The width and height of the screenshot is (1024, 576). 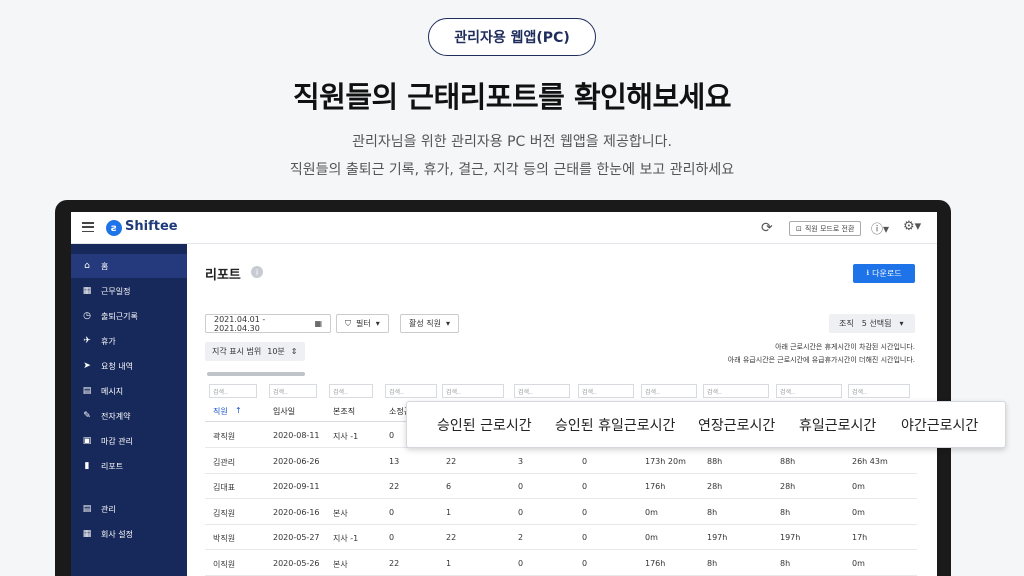 I want to click on sidebar-item-9: ▤ 관리, so click(x=129, y=509).